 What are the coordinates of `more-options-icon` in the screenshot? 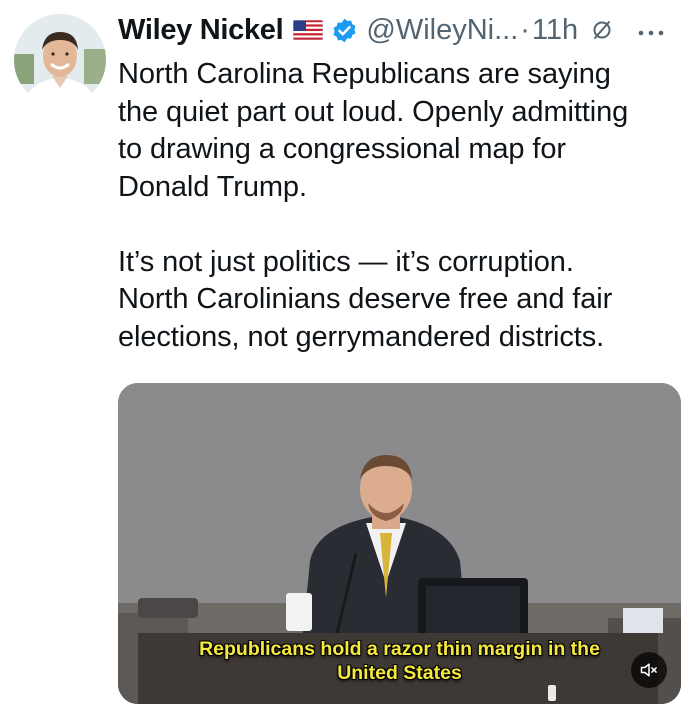 It's located at (651, 30).